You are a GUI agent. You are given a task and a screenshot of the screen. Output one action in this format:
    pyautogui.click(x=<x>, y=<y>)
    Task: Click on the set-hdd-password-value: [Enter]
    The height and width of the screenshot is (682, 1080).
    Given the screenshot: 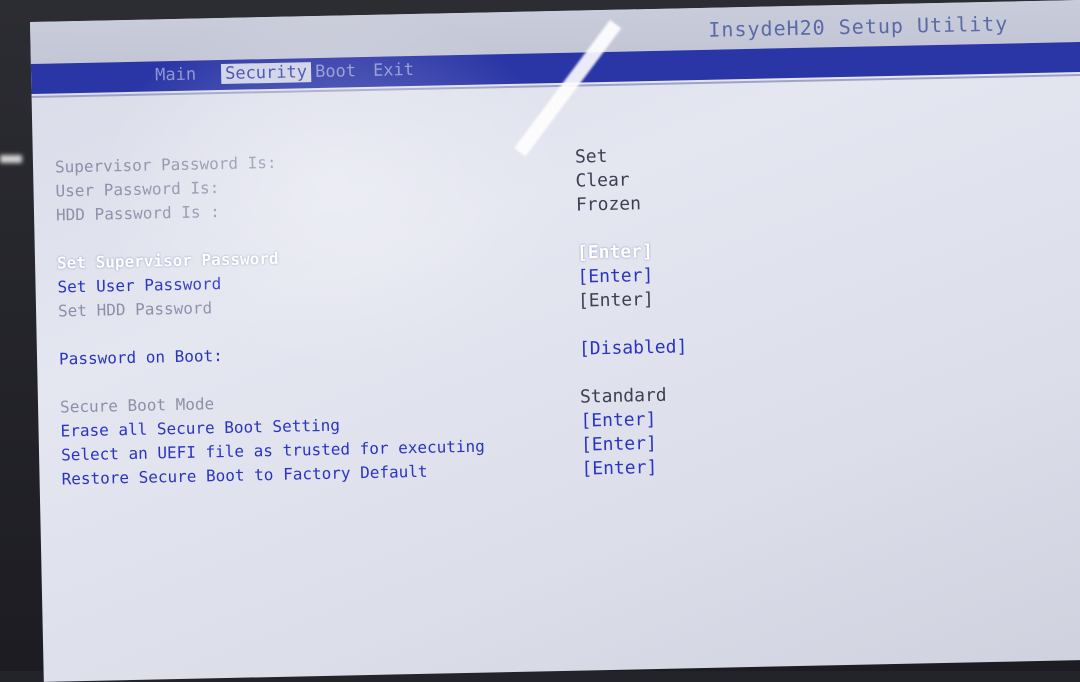 What is the action you would take?
    pyautogui.click(x=616, y=300)
    